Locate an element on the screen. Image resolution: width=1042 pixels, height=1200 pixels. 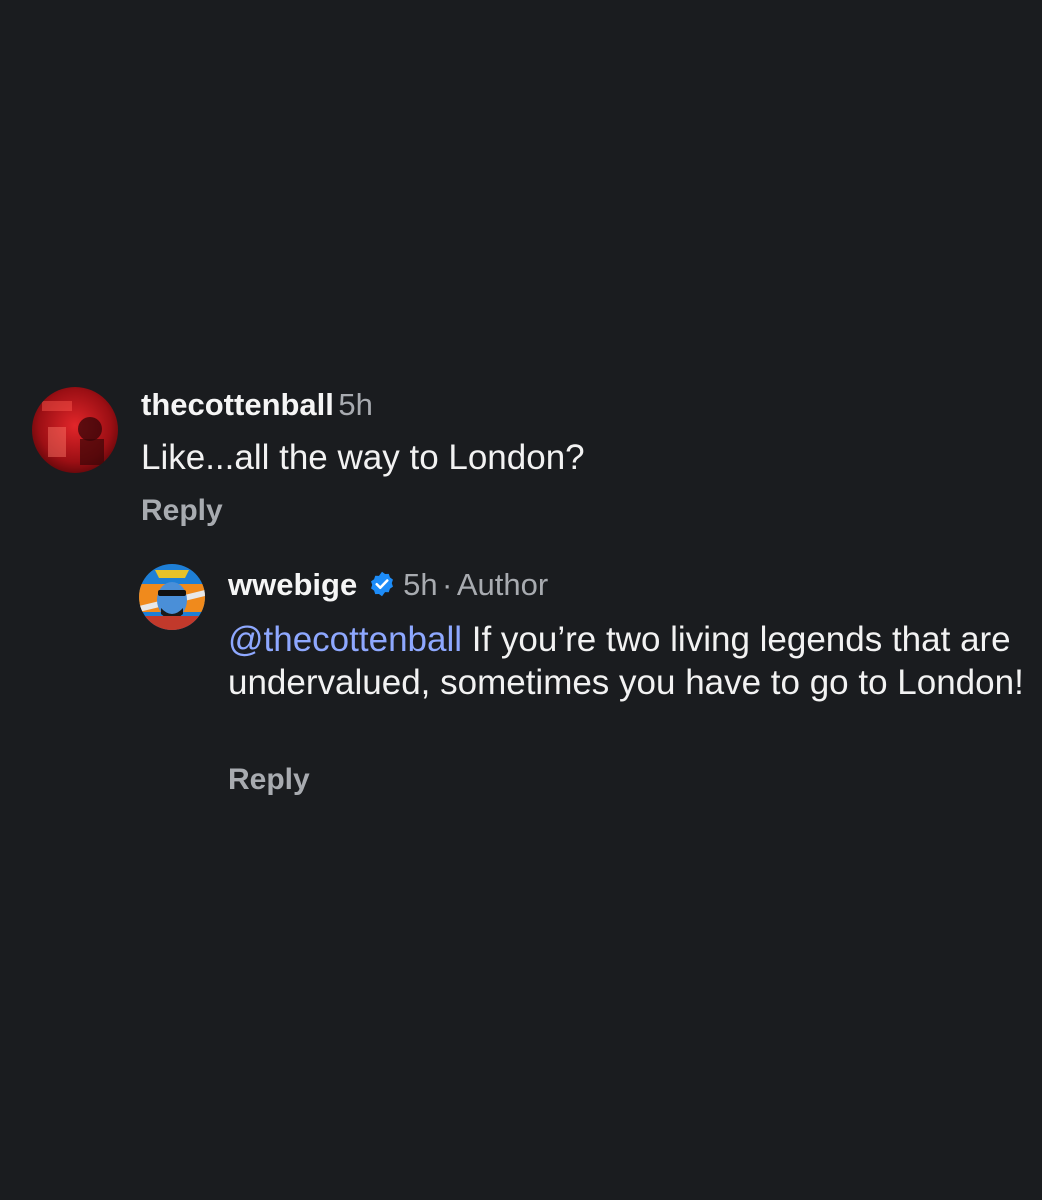
username: wwebige is located at coordinates (292, 584).